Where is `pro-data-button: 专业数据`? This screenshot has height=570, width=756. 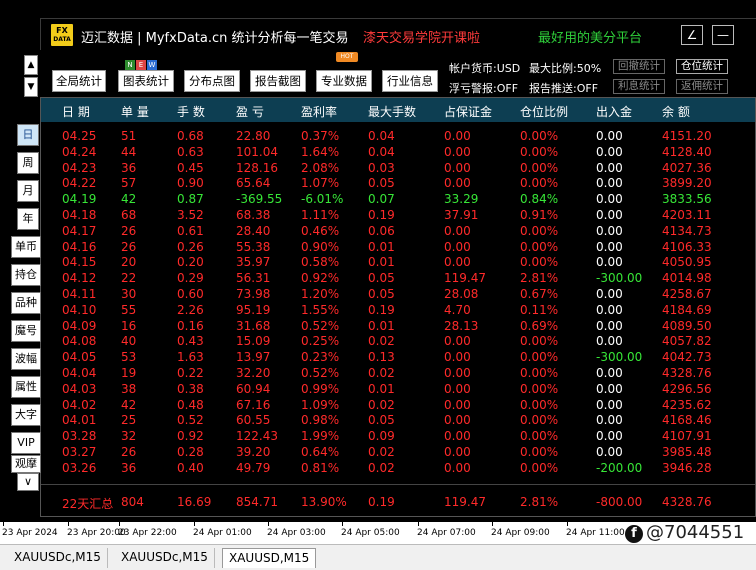
pro-data-button: 专业数据 is located at coordinates (344, 81).